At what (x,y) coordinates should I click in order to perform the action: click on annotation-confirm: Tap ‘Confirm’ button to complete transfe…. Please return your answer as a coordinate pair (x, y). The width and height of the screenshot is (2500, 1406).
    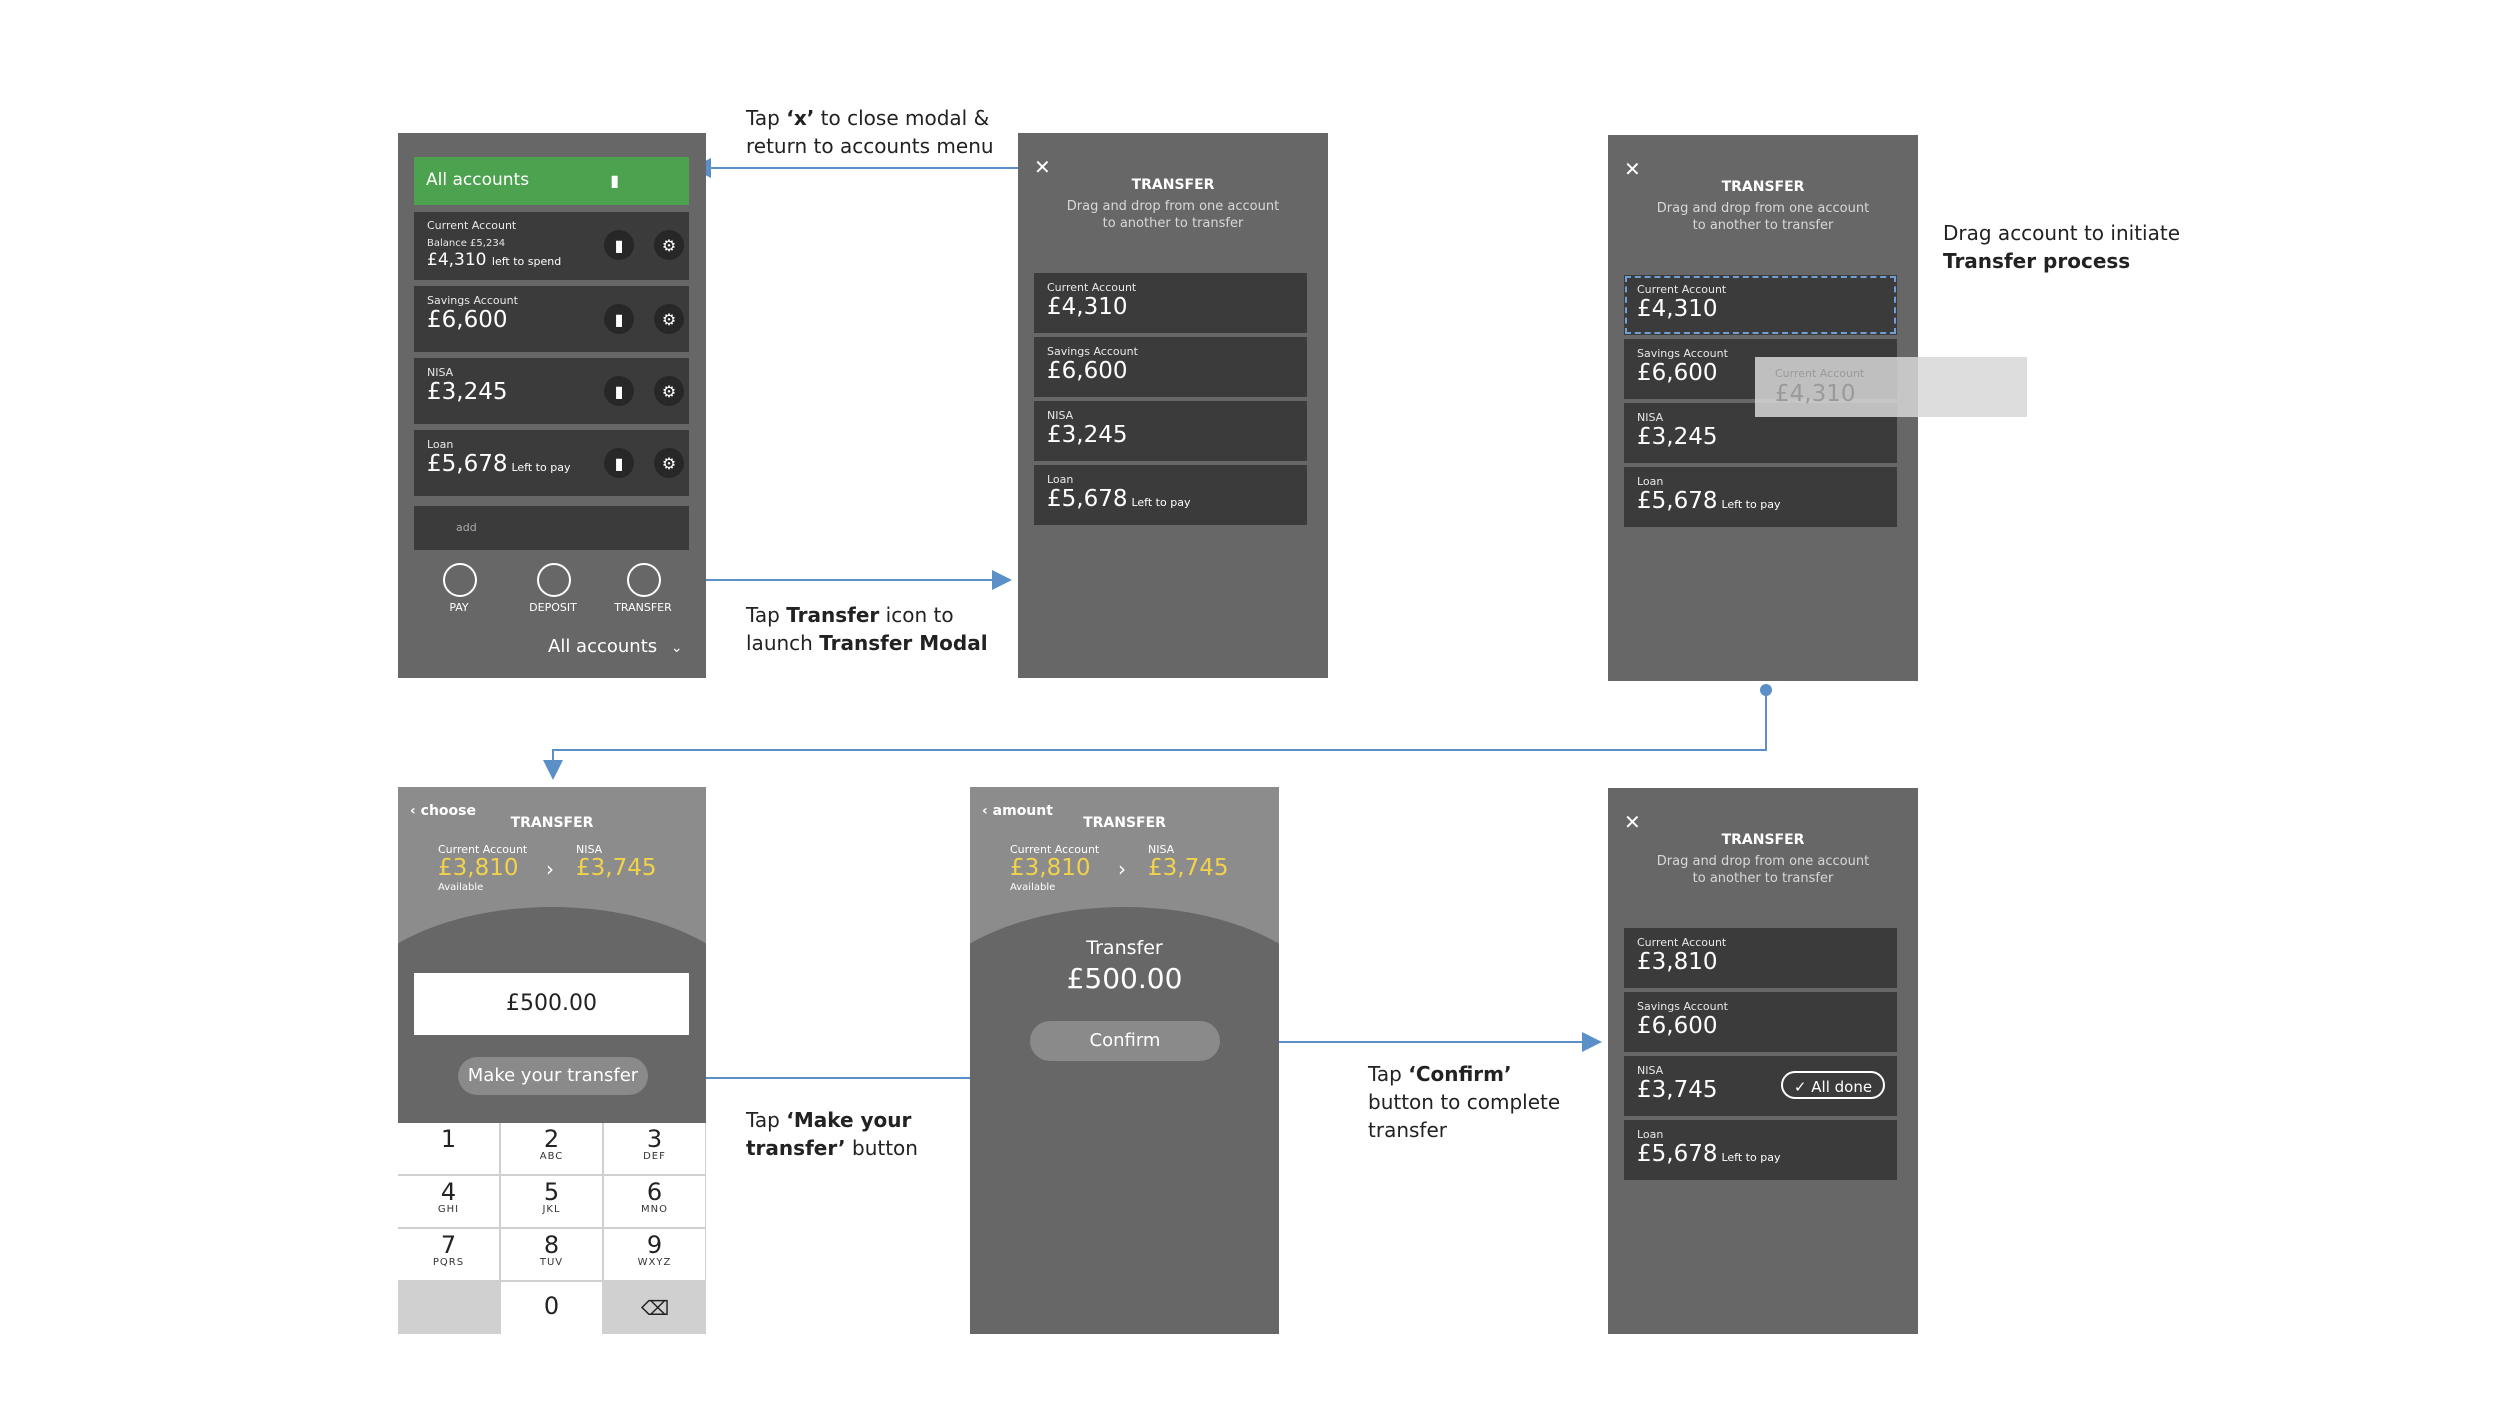
    Looking at the image, I should click on (1464, 1102).